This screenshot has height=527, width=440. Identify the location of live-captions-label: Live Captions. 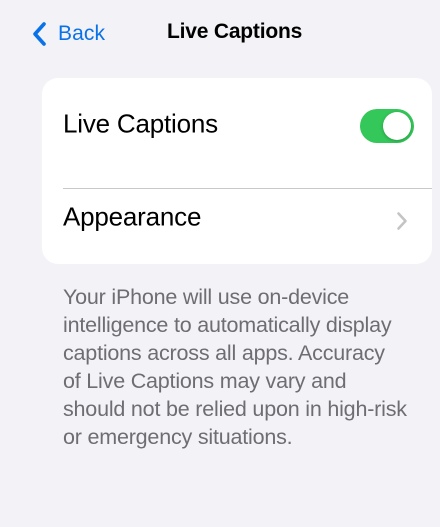
(140, 123).